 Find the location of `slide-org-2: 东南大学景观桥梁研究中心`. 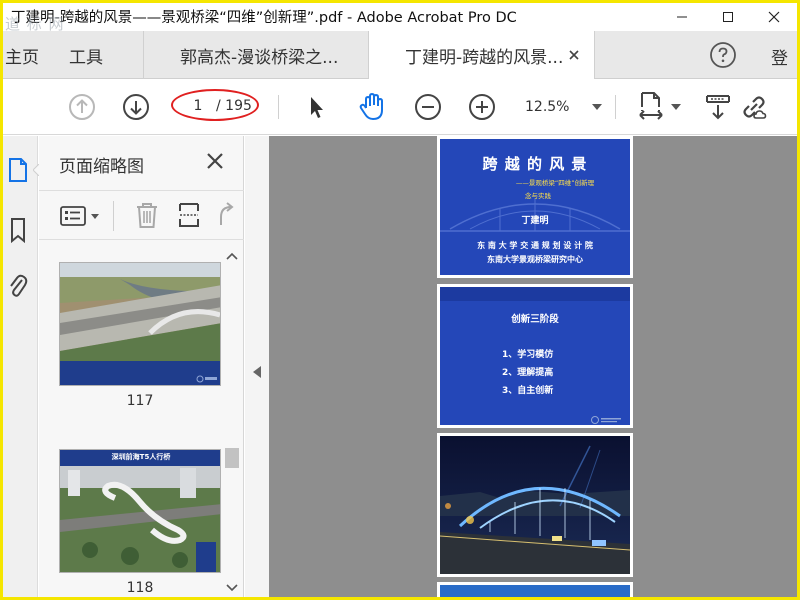

slide-org-2: 东南大学景观桥梁研究中心 is located at coordinates (535, 259).